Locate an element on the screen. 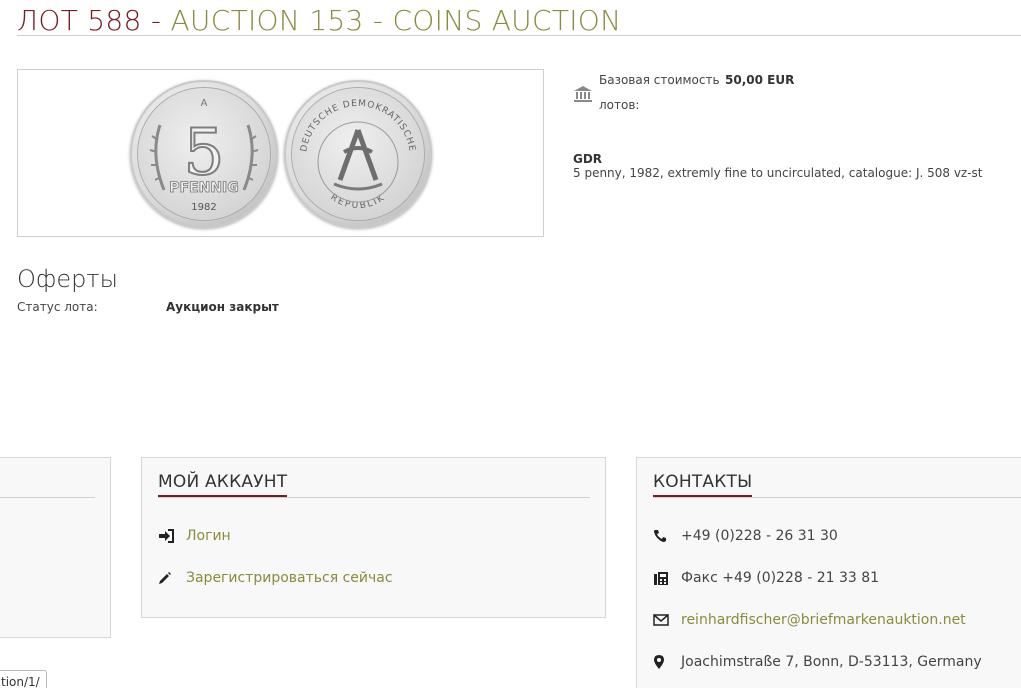  coin-year: 1982 is located at coordinates (203, 207).